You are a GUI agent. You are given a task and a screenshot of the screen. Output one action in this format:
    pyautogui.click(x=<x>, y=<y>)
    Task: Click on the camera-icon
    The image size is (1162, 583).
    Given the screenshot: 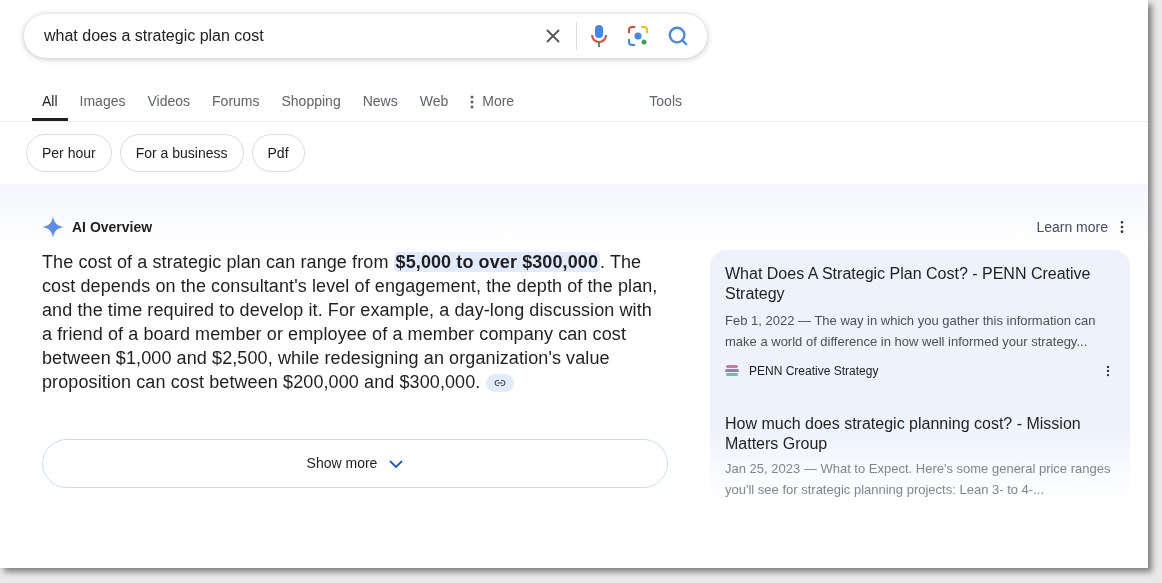 What is the action you would take?
    pyautogui.click(x=638, y=36)
    